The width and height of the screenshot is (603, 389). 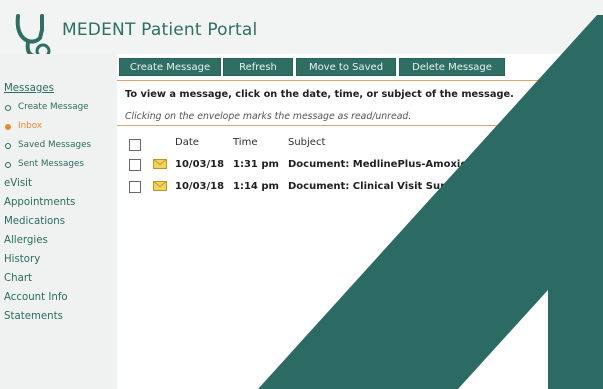 I want to click on sidebar-item-allergies: Allergies, so click(x=26, y=240).